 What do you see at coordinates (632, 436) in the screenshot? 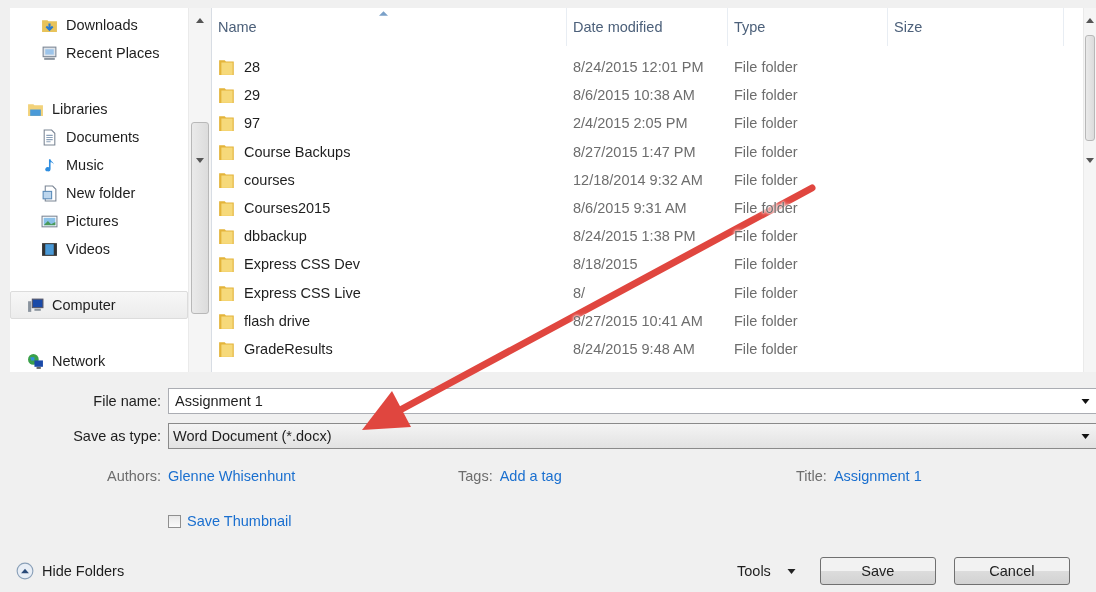
I see `save-as-type-dropdown: Word Document (*.docx)` at bounding box center [632, 436].